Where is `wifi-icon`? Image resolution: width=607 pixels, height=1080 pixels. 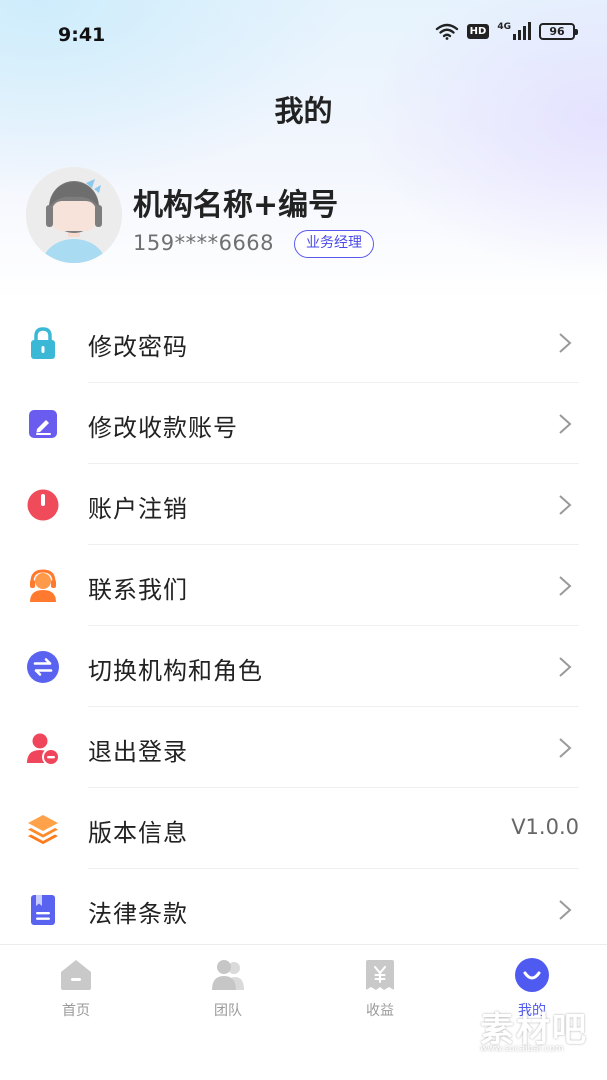
wifi-icon is located at coordinates (446, 31).